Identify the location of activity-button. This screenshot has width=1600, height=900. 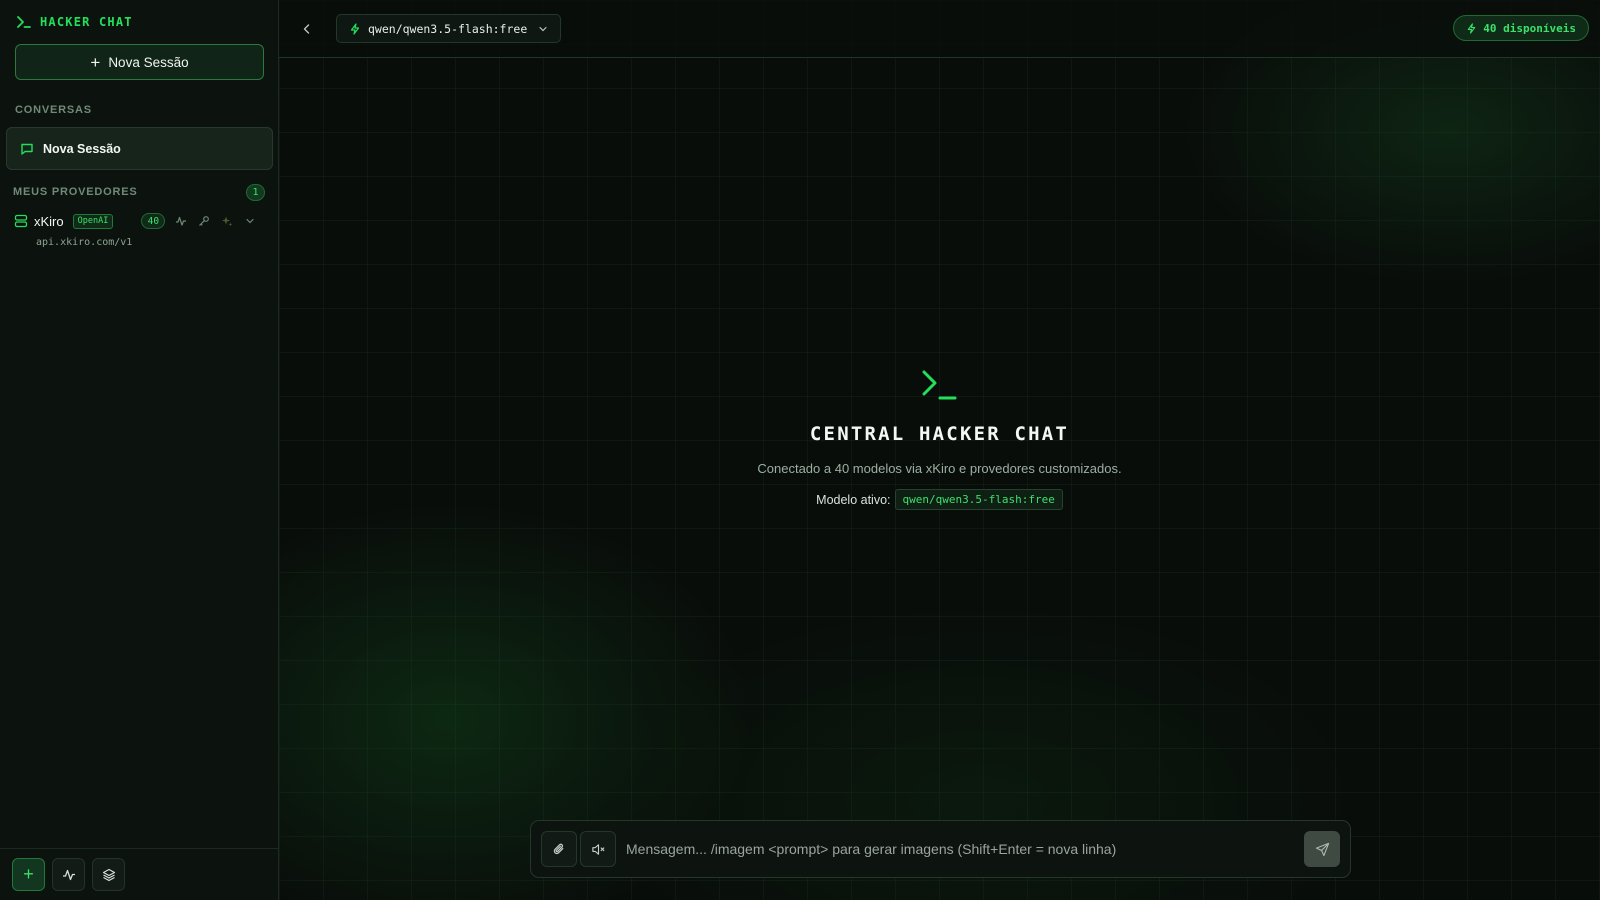
(68, 874).